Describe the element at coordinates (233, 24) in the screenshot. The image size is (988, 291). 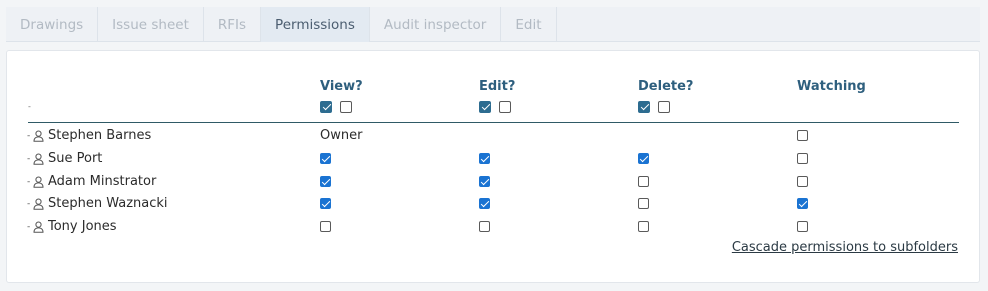
I see `tab-rfis: RFIs` at that location.